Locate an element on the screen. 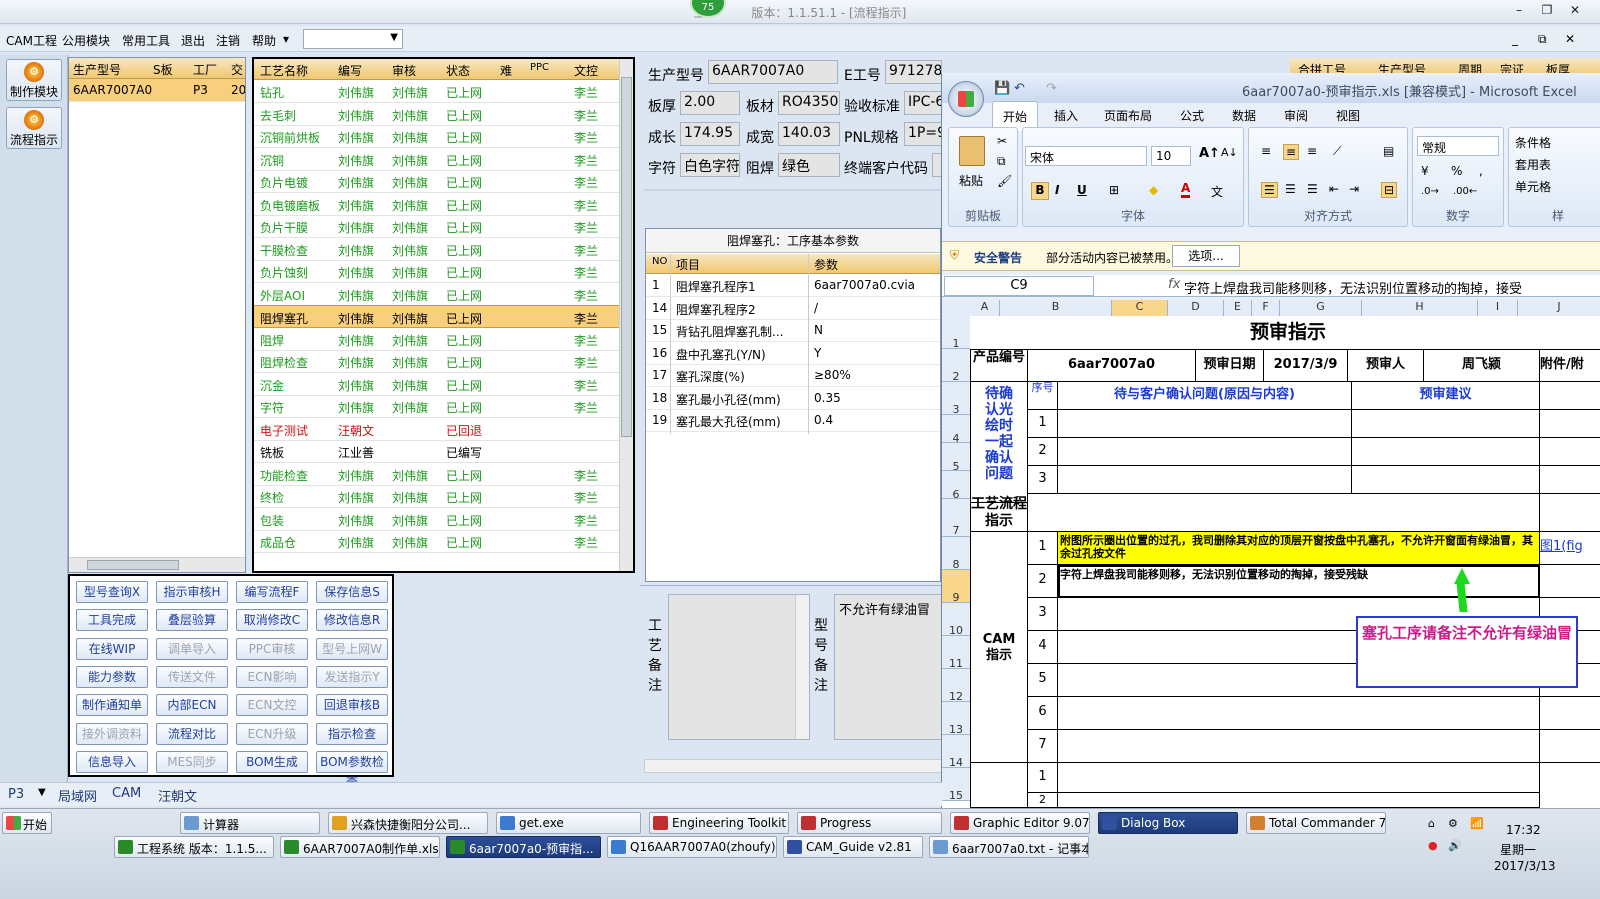 The image size is (1600, 899). cam-number: 2 is located at coordinates (1043, 800).